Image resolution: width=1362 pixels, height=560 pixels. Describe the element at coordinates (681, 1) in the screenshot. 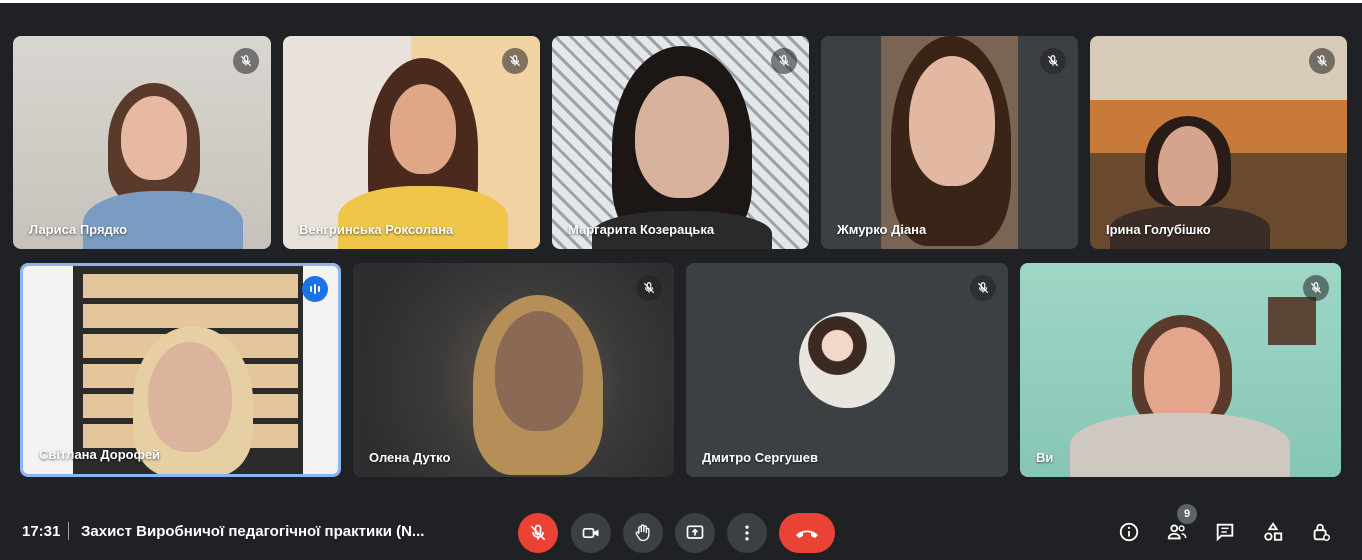

I see `top-edge` at that location.